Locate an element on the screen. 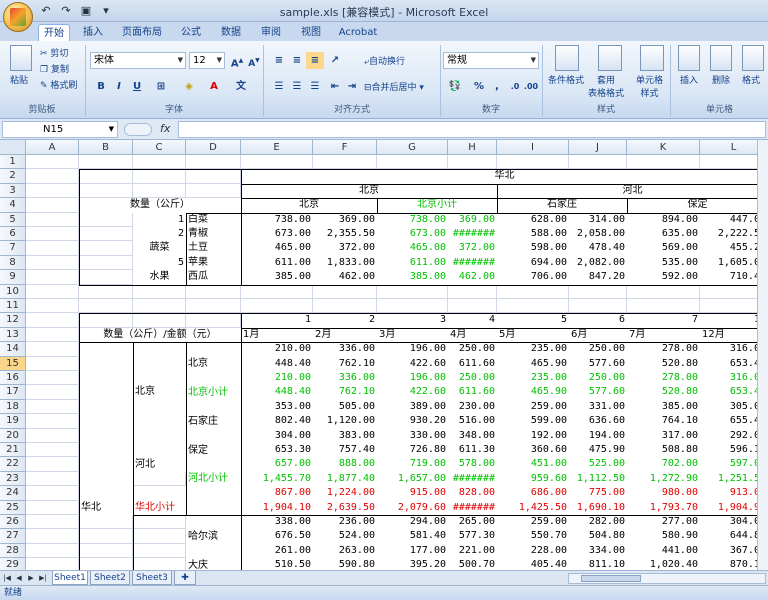 The image size is (768, 600). table2-value: 395.20 is located at coordinates (412, 564).